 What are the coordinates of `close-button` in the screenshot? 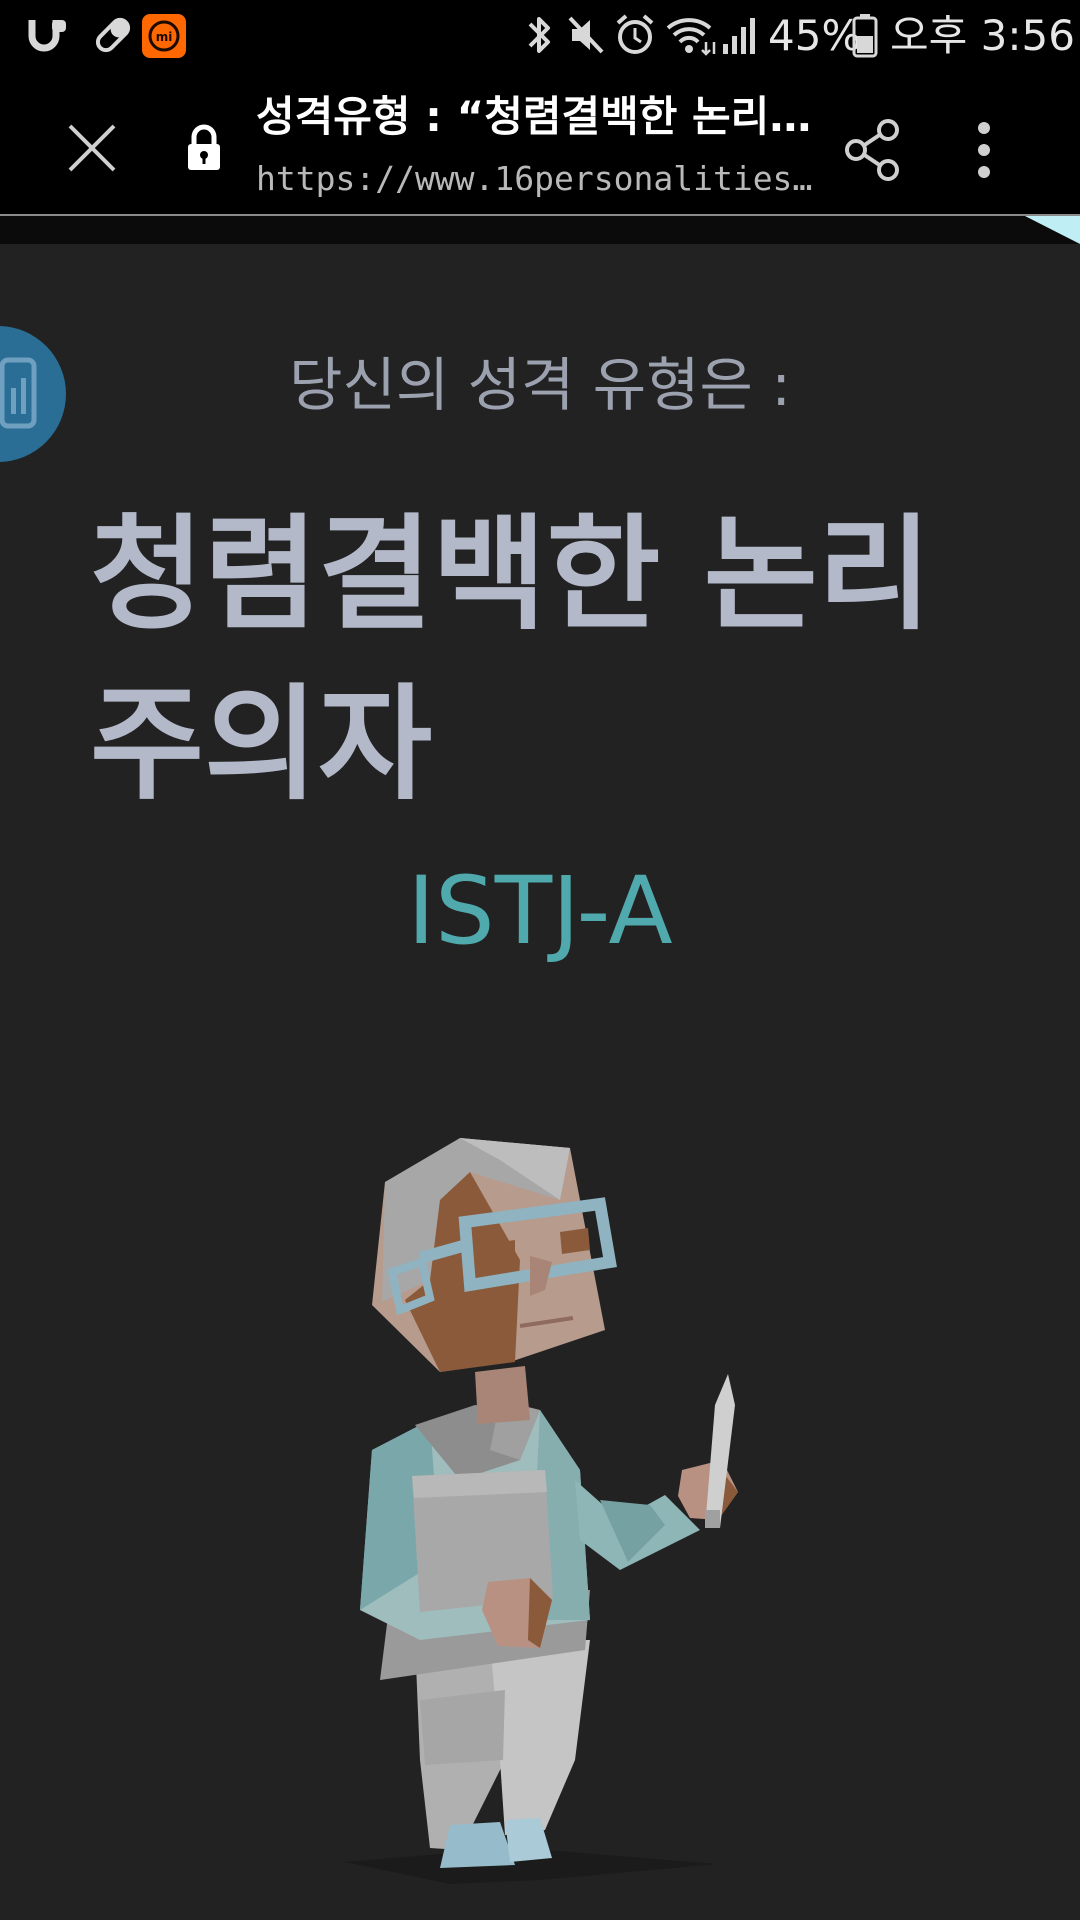 It's located at (92, 148).